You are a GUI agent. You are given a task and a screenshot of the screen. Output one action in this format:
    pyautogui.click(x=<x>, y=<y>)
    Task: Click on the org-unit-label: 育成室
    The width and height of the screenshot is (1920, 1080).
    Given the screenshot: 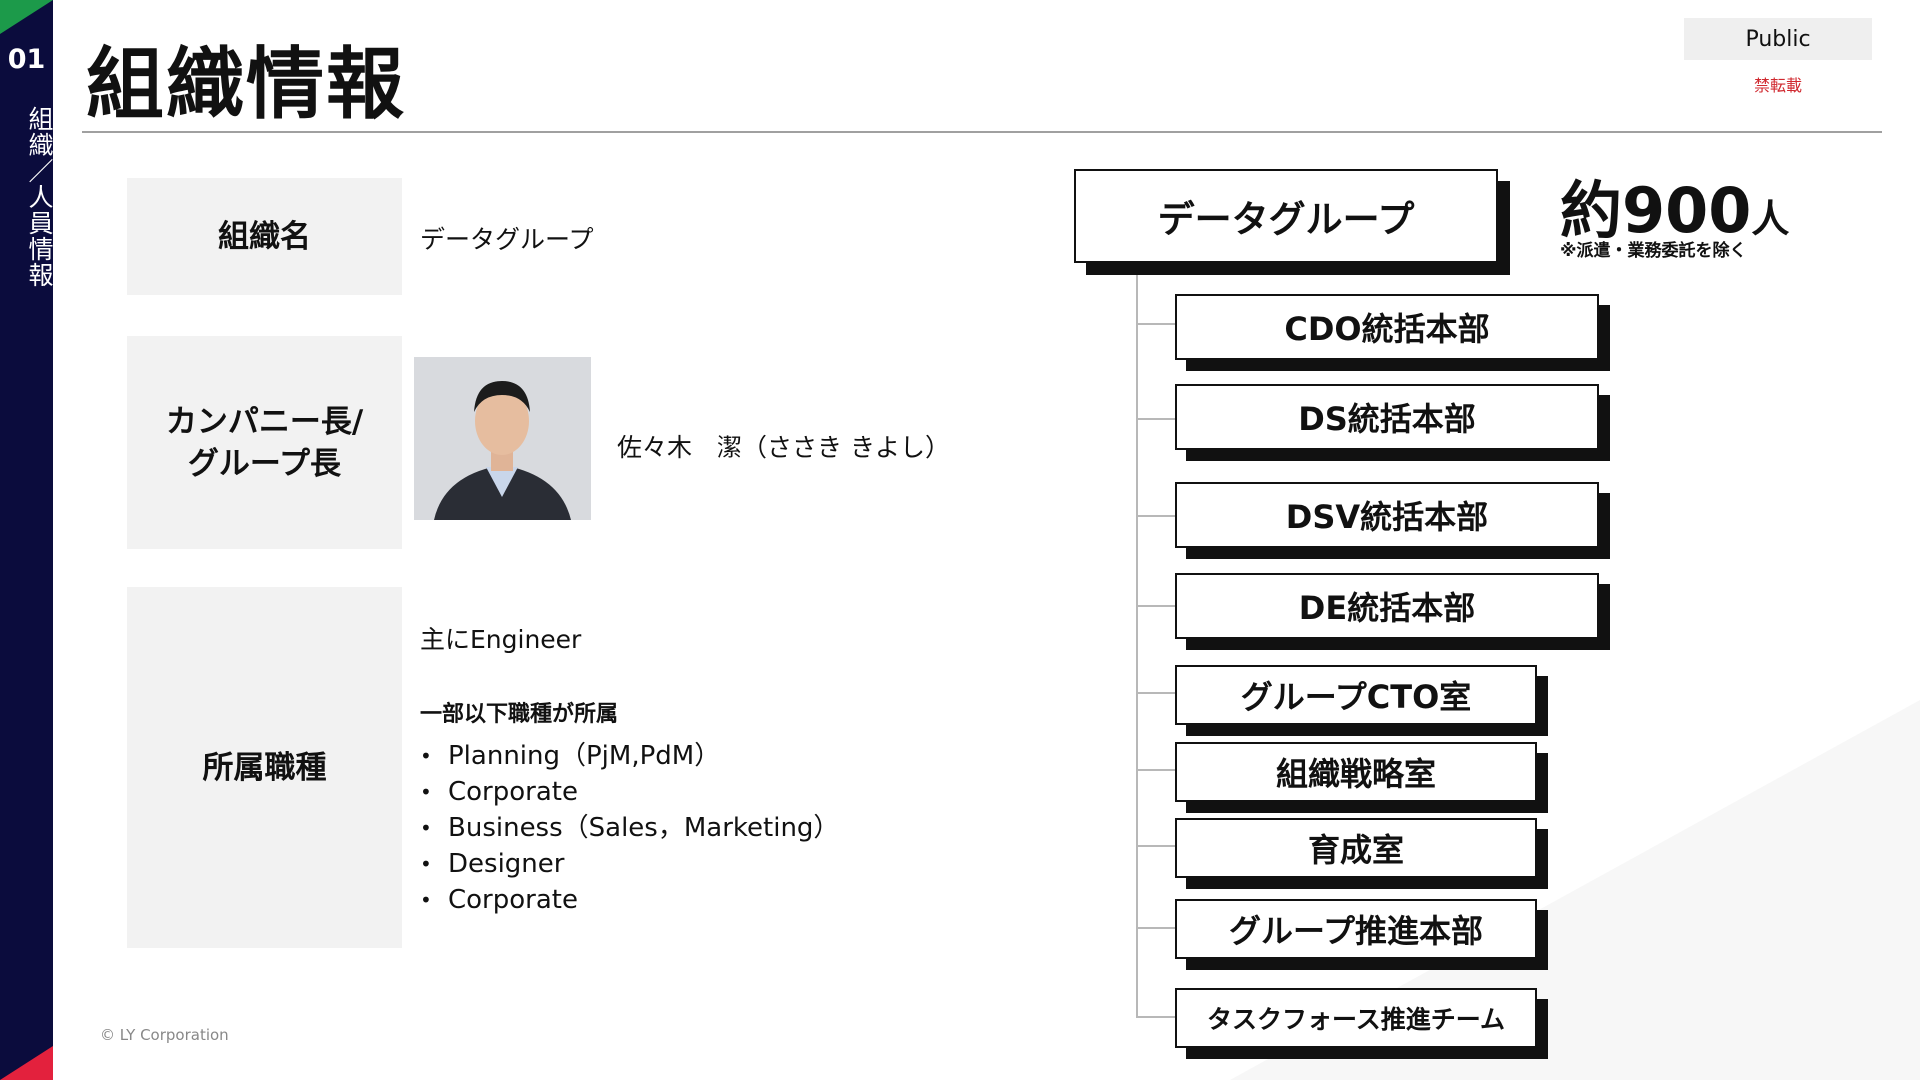 What is the action you would take?
    pyautogui.click(x=1355, y=850)
    